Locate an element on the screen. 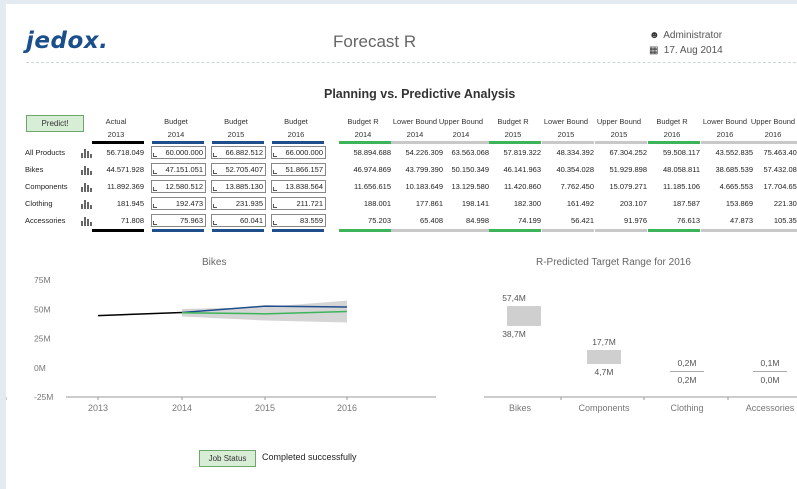 The width and height of the screenshot is (797, 489). value-cell: 203.107 is located at coordinates (633, 203).